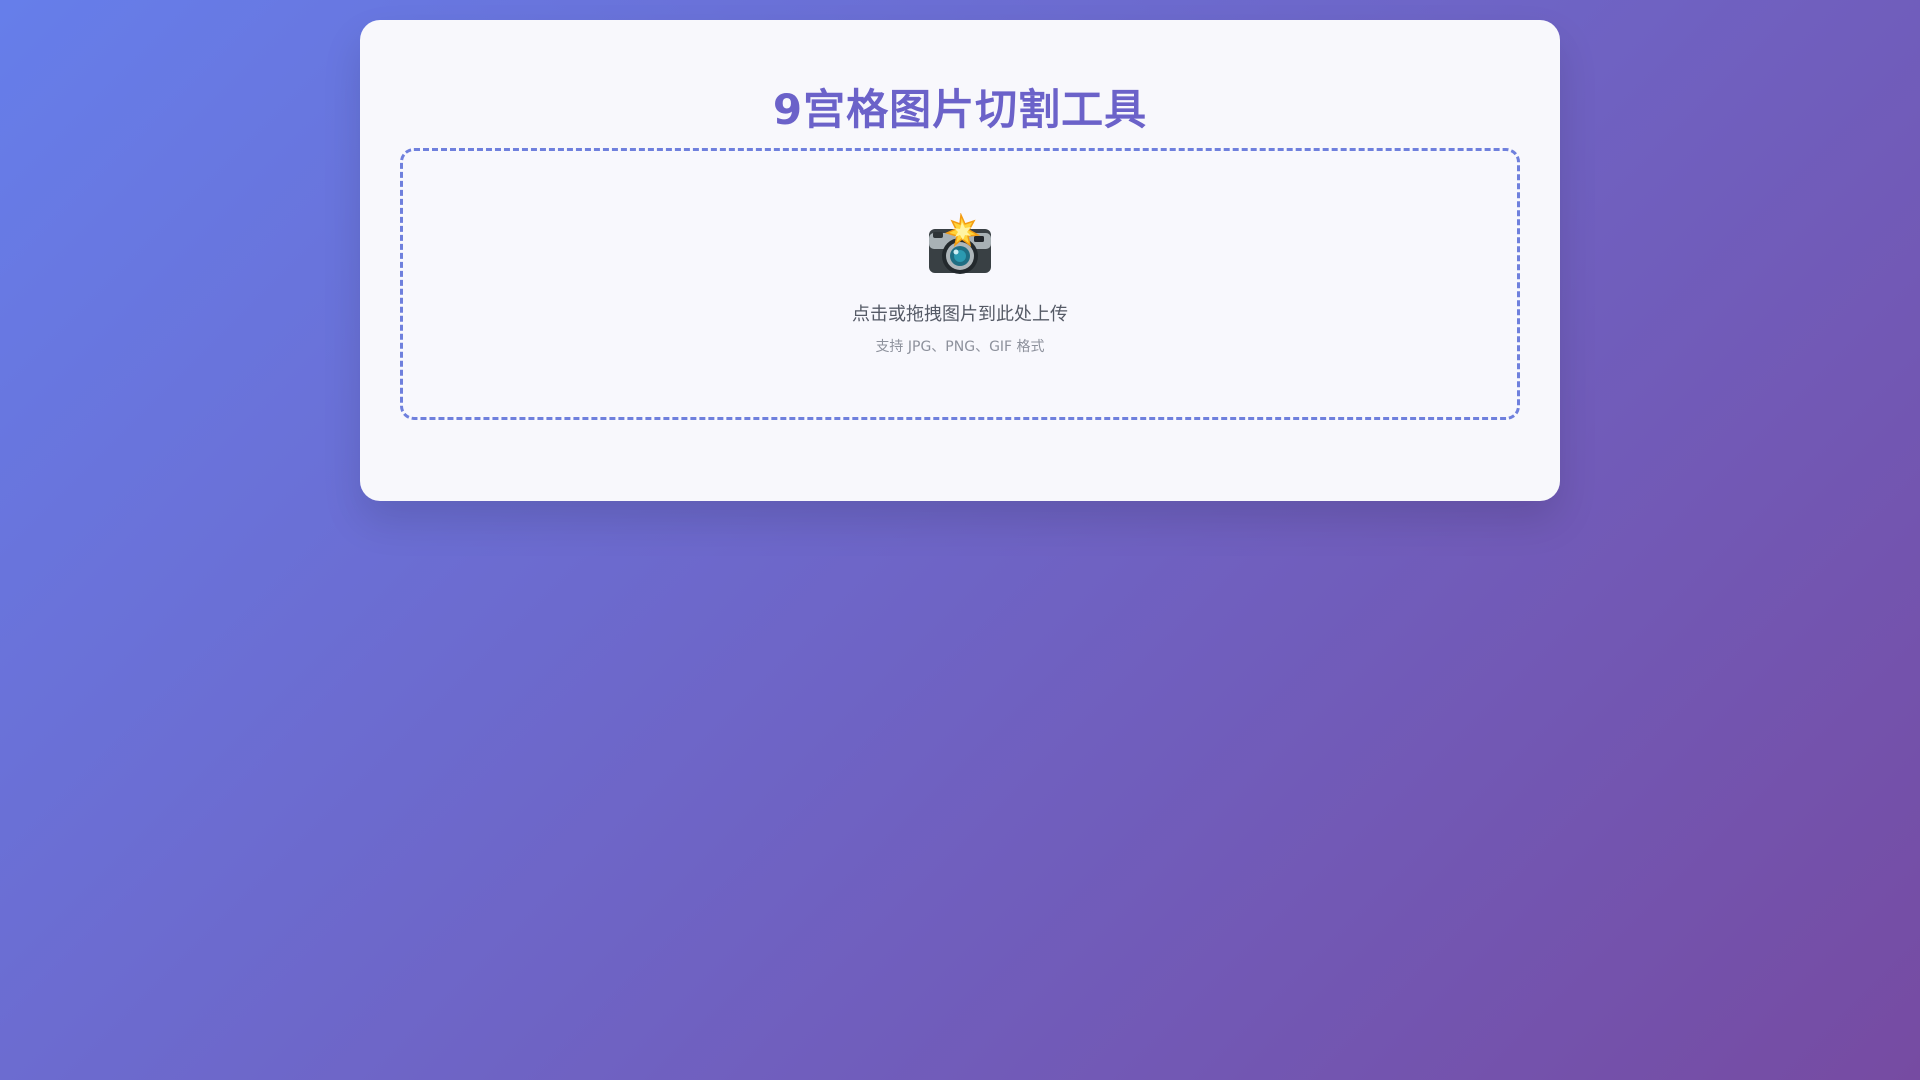 Image resolution: width=1920 pixels, height=1080 pixels. What do you see at coordinates (960, 284) in the screenshot?
I see `image-upload-dropzone: 点击或拖拽图片到此处上传 支持 JPG、PNG、GIF 格式` at bounding box center [960, 284].